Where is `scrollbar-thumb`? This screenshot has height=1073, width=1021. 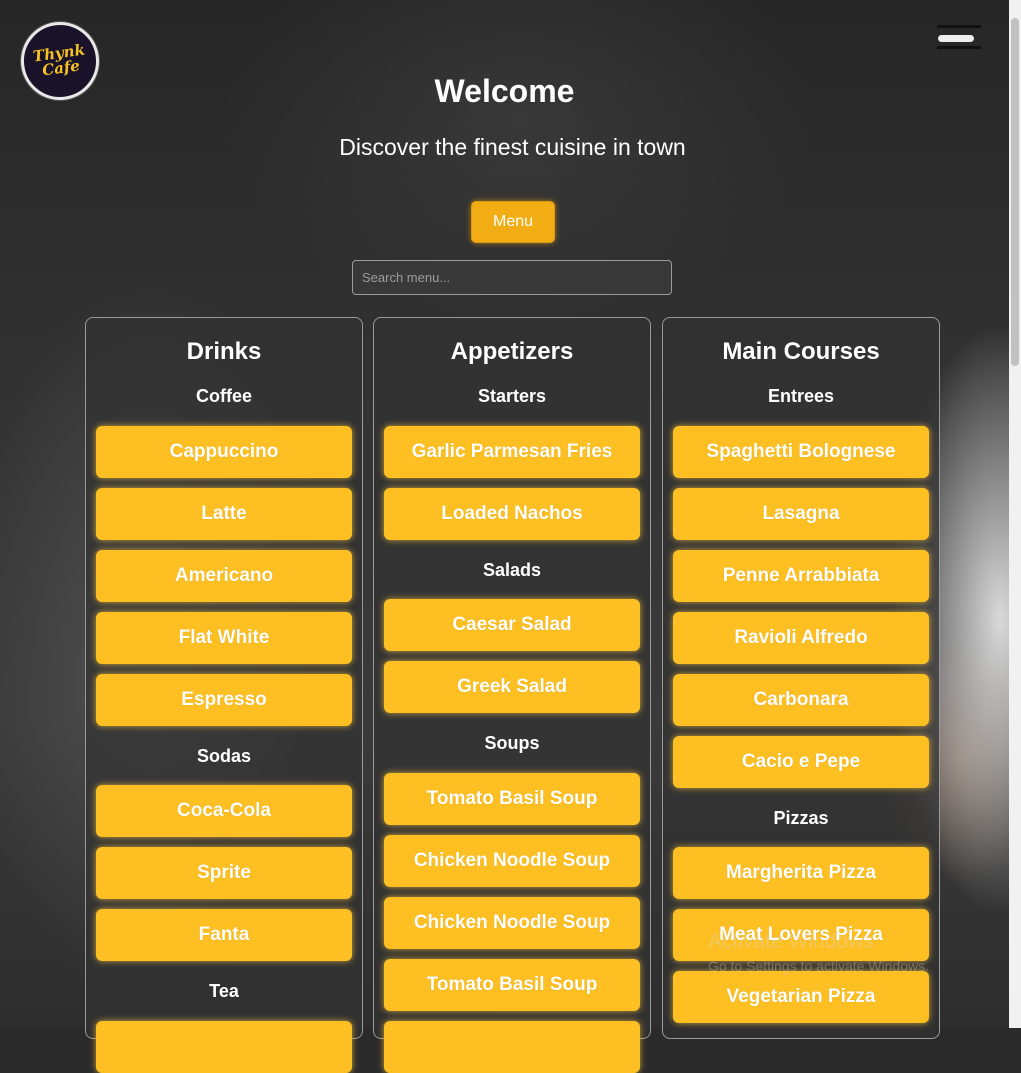 scrollbar-thumb is located at coordinates (1015, 192).